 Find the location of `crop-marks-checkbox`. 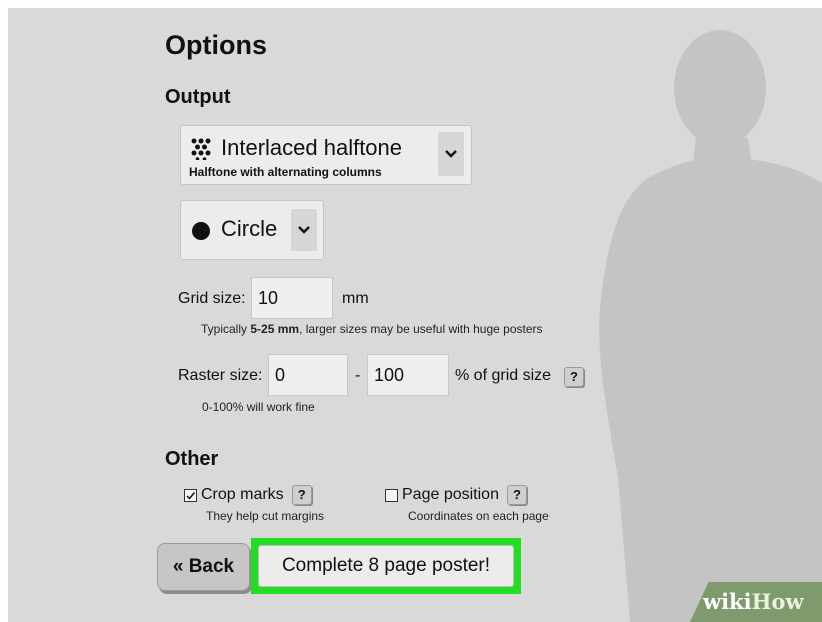

crop-marks-checkbox is located at coordinates (190, 495).